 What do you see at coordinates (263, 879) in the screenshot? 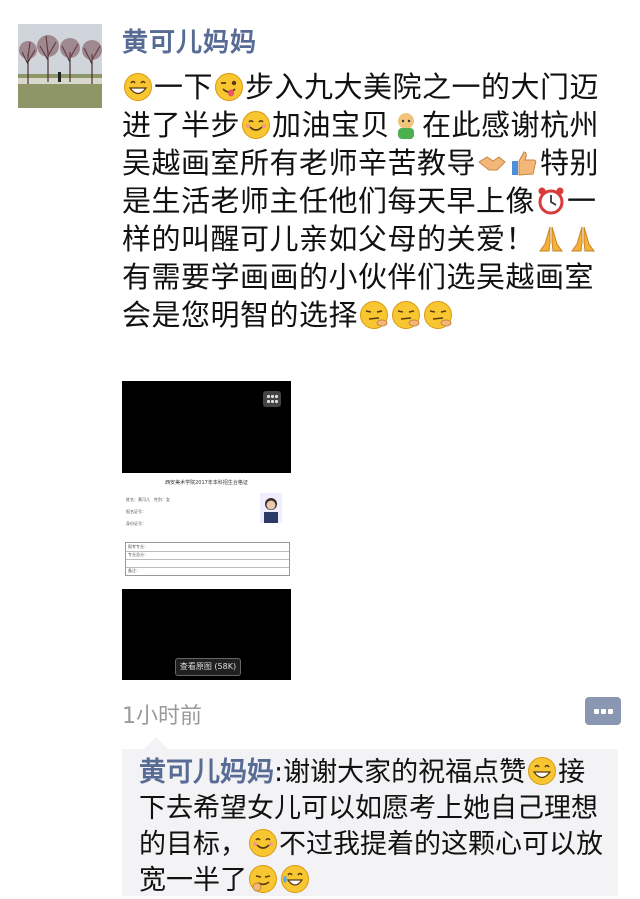
I see `sly-icon` at bounding box center [263, 879].